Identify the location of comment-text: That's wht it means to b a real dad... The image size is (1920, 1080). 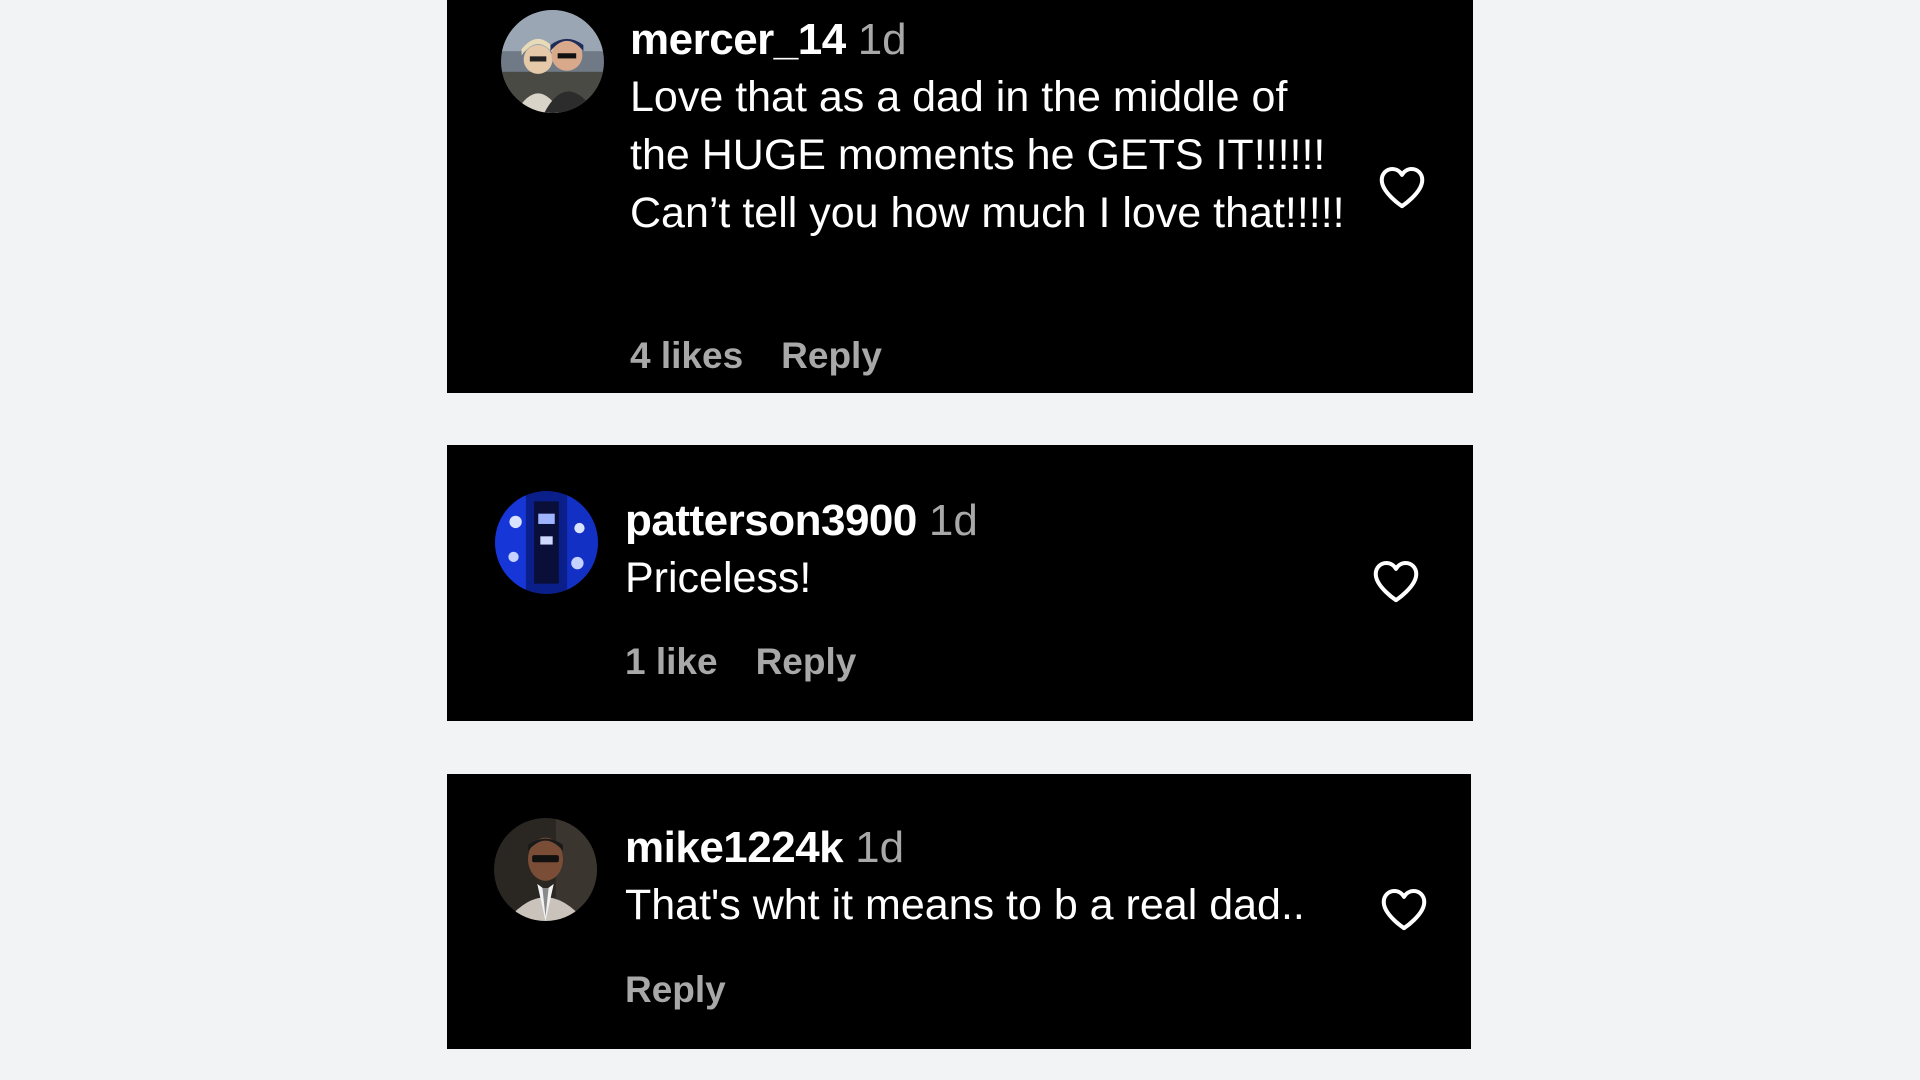
(965, 905).